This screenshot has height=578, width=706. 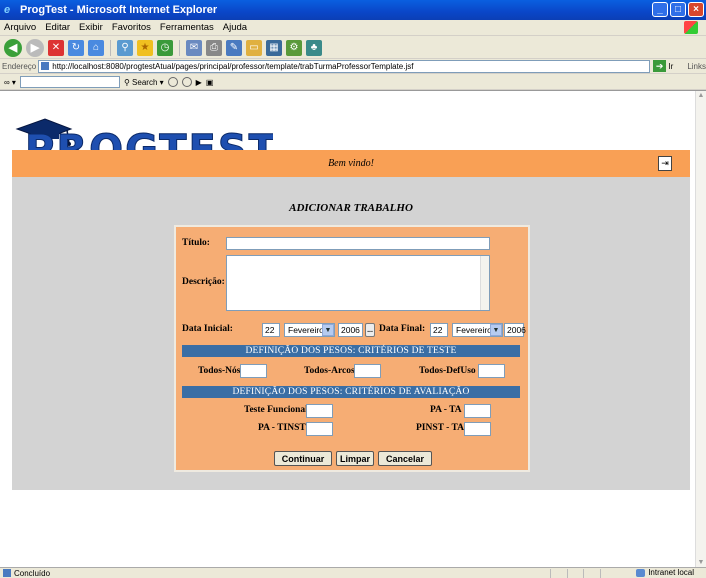 I want to click on edit-icon: ✎, so click(x=234, y=47).